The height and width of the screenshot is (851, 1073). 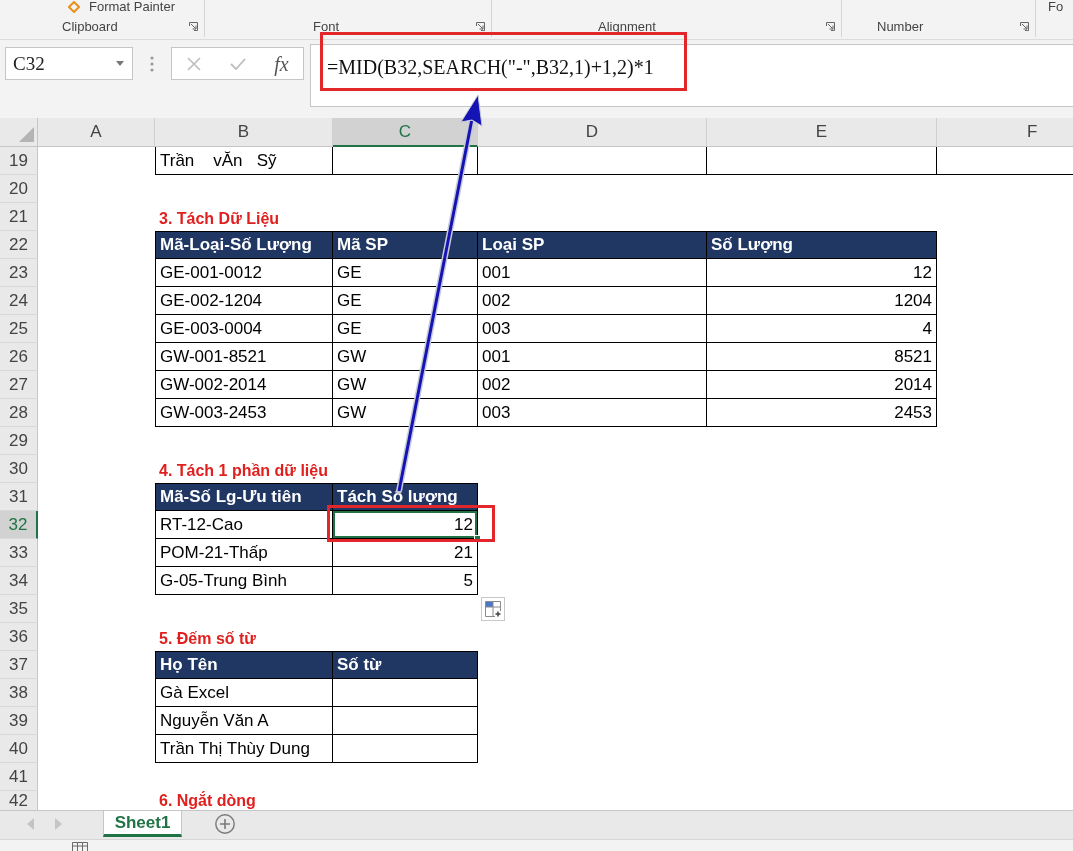 I want to click on column-header: E, so click(x=822, y=132).